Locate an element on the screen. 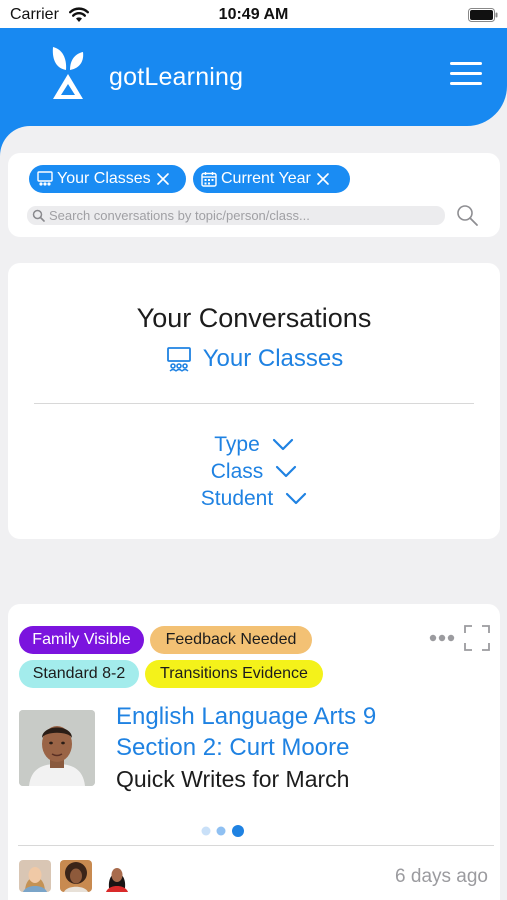 Image resolution: width=507 pixels, height=900 pixels. filter-label: Class is located at coordinates (237, 471).